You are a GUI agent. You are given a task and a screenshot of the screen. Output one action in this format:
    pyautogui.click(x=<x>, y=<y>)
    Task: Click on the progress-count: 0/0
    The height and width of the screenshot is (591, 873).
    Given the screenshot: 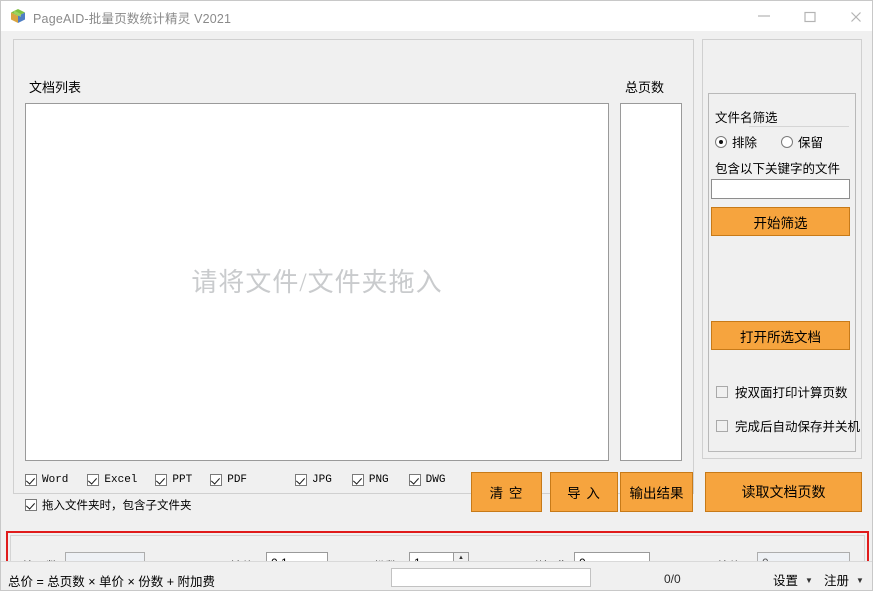 What is the action you would take?
    pyautogui.click(x=672, y=579)
    